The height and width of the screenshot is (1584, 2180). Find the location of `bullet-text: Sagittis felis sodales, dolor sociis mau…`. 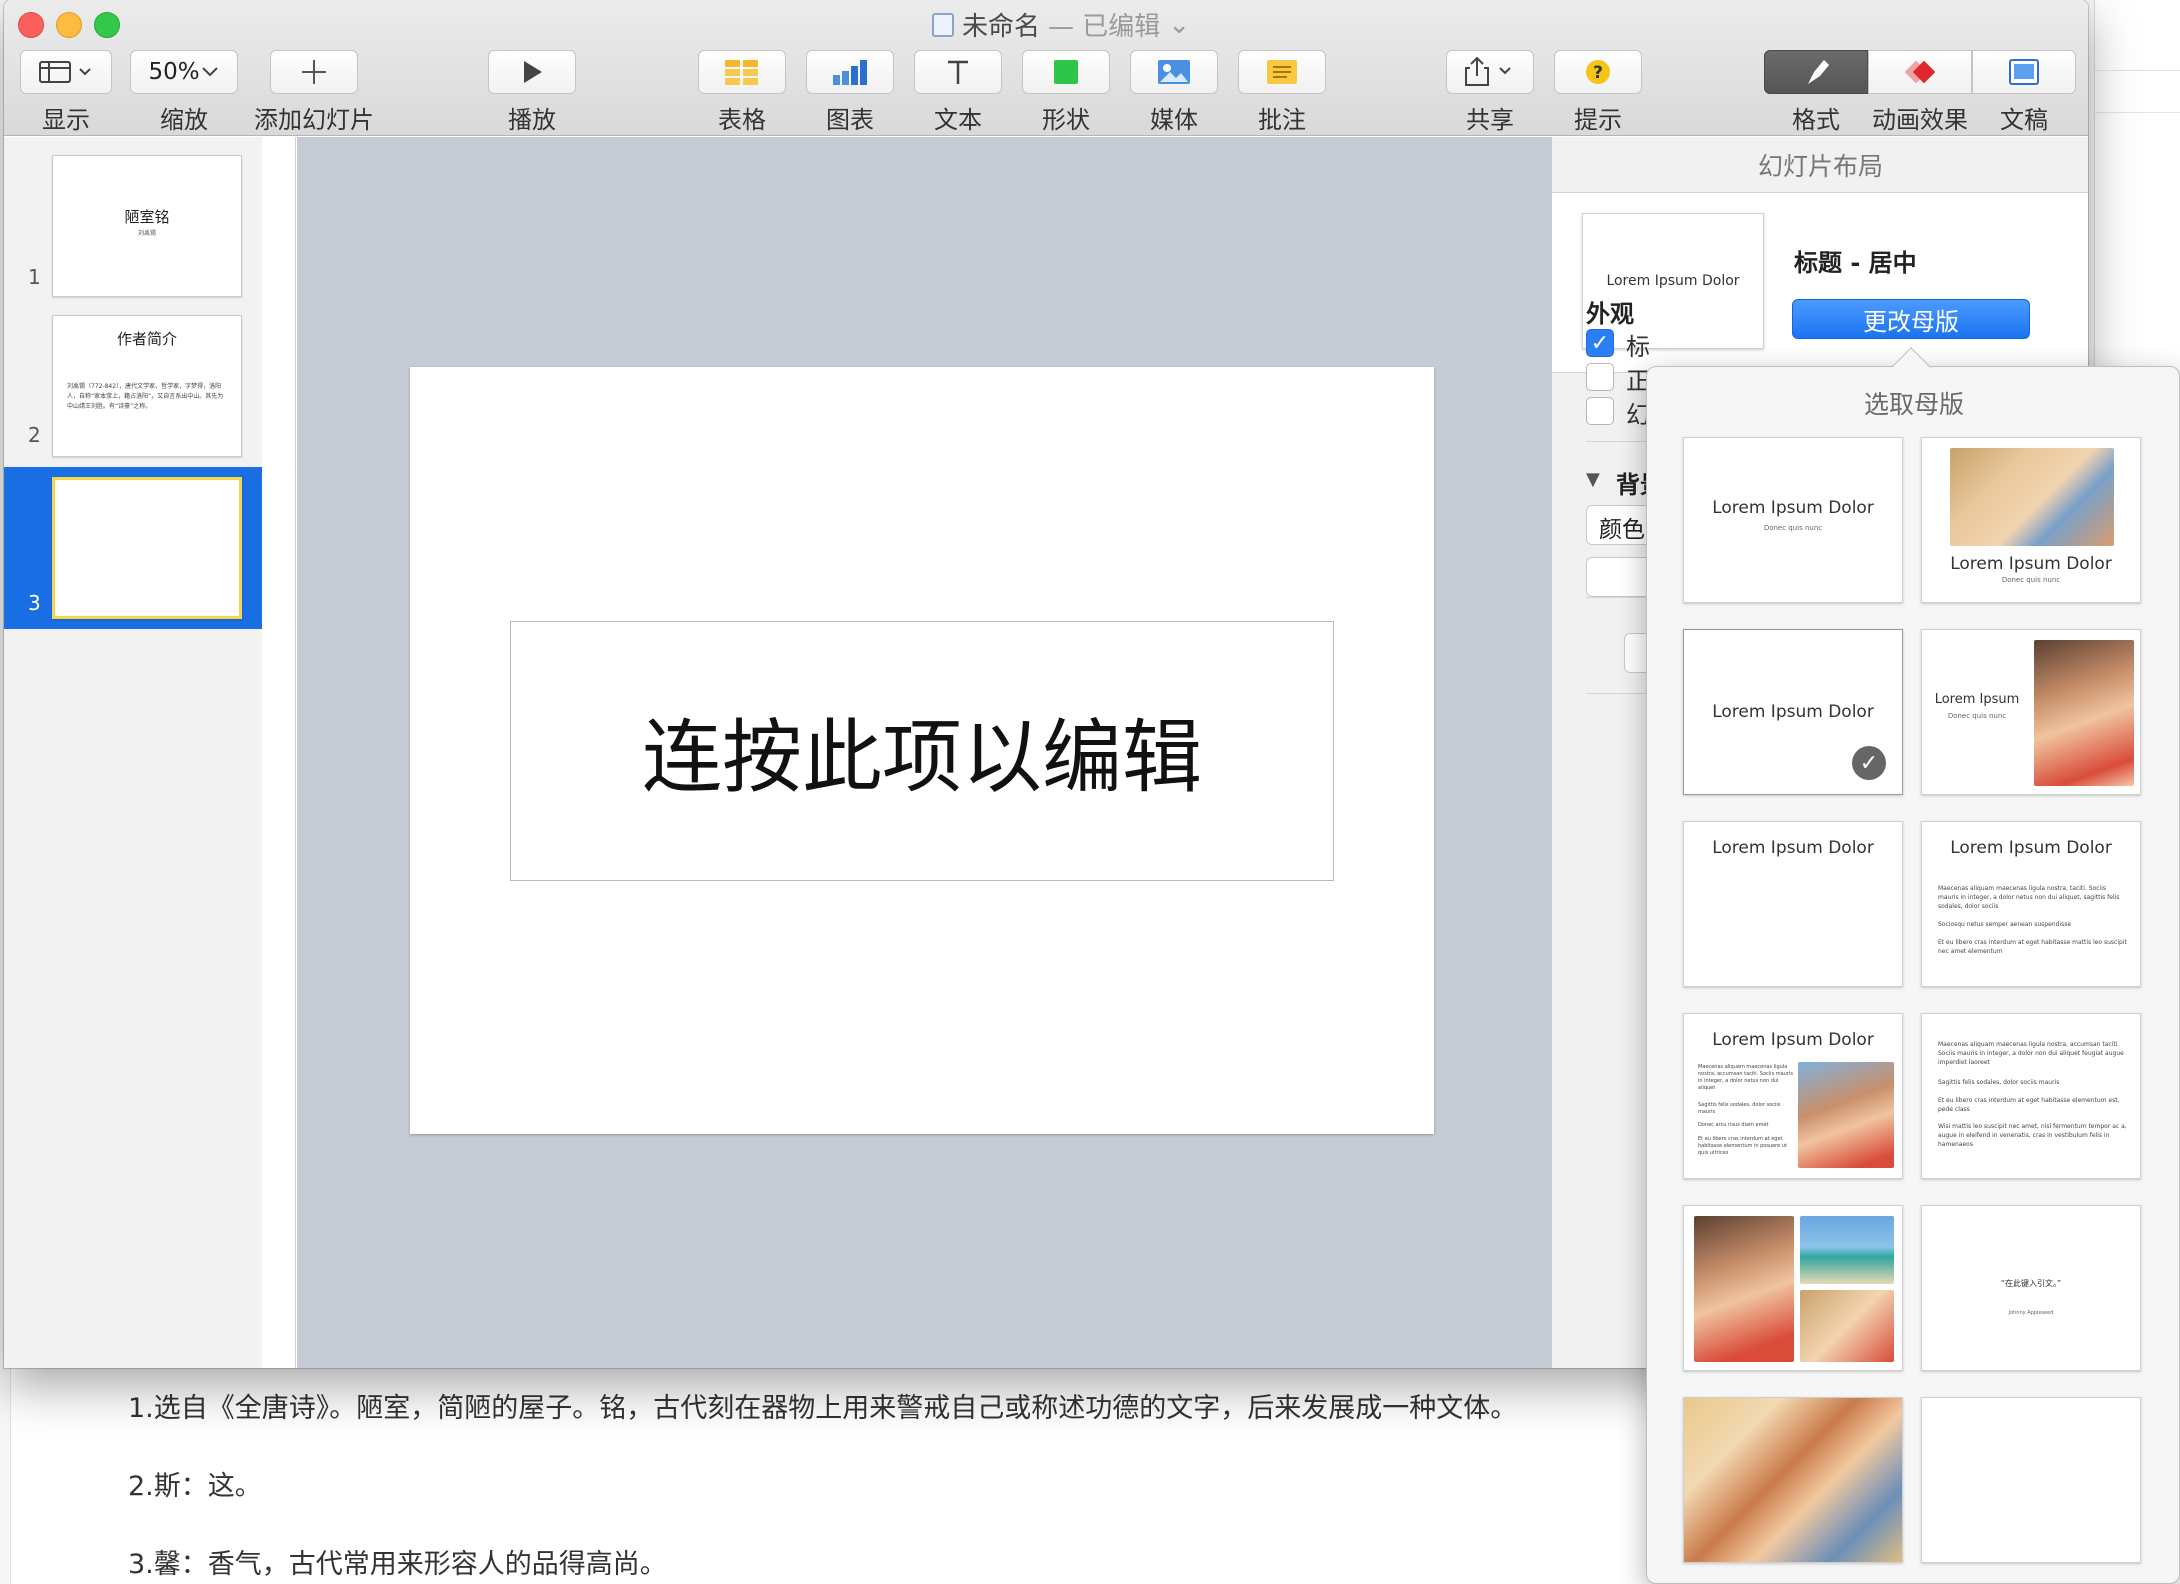

bullet-text: Sagittis felis sodales, dolor sociis mau… is located at coordinates (1739, 1108).